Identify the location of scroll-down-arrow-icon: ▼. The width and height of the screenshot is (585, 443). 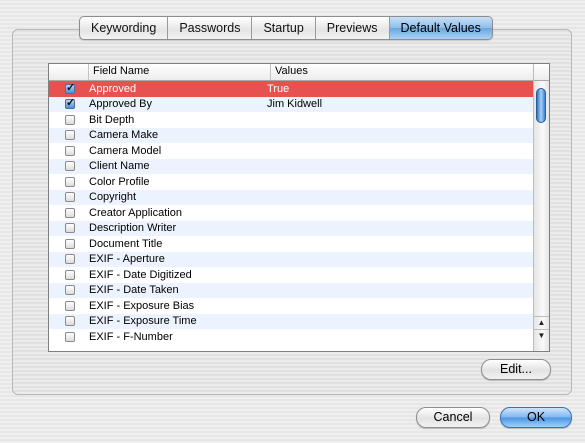
(541, 335).